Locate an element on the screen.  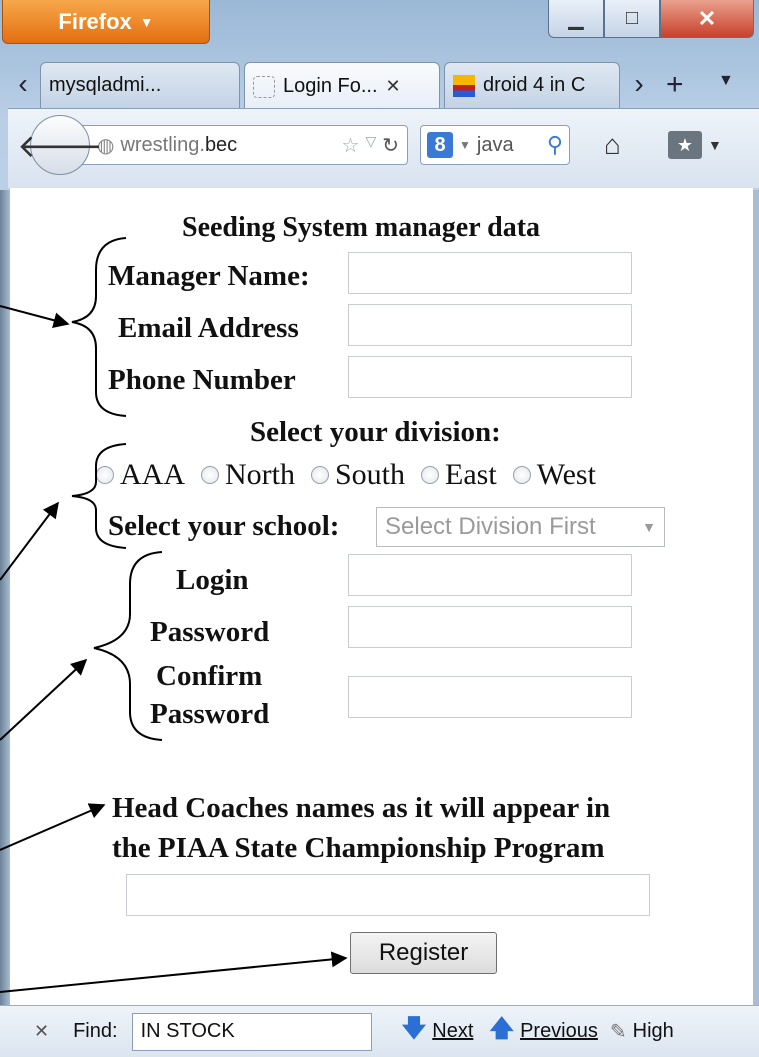
school-select: Select Division First ▼ is located at coordinates (520, 527).